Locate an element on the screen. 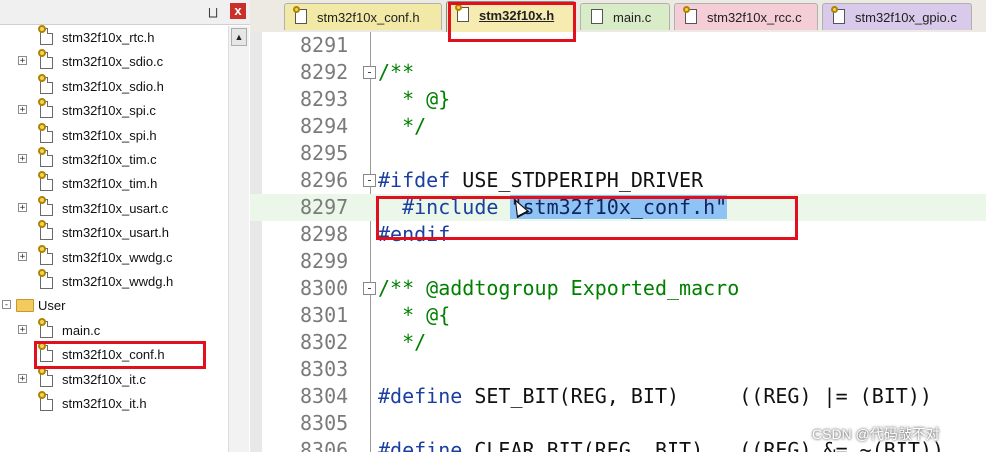 The height and width of the screenshot is (452, 986). line-number: 8296 is located at coordinates (324, 180).